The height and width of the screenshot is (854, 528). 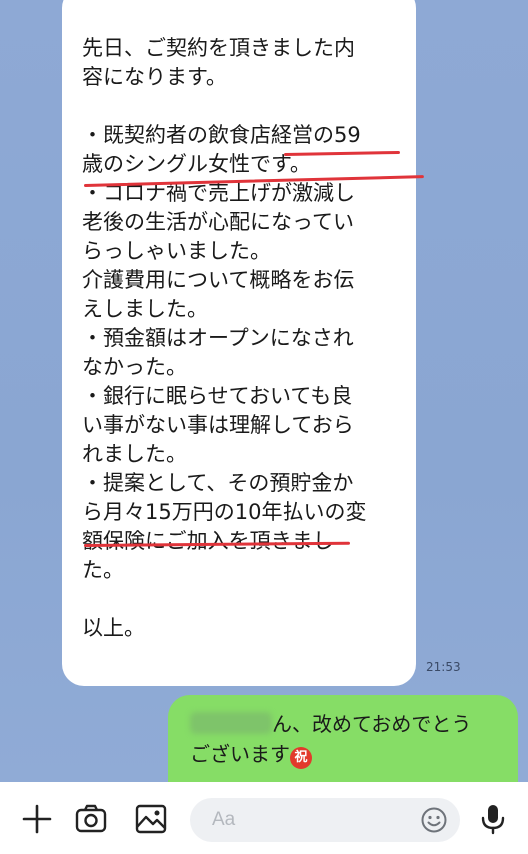 I want to click on message-input: Aa, so click(x=325, y=820).